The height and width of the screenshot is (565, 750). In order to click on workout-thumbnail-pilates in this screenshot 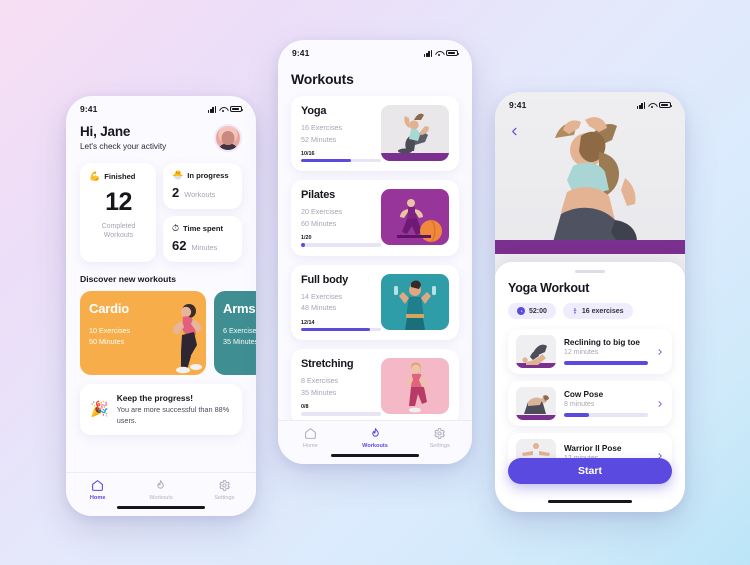, I will do `click(415, 217)`.